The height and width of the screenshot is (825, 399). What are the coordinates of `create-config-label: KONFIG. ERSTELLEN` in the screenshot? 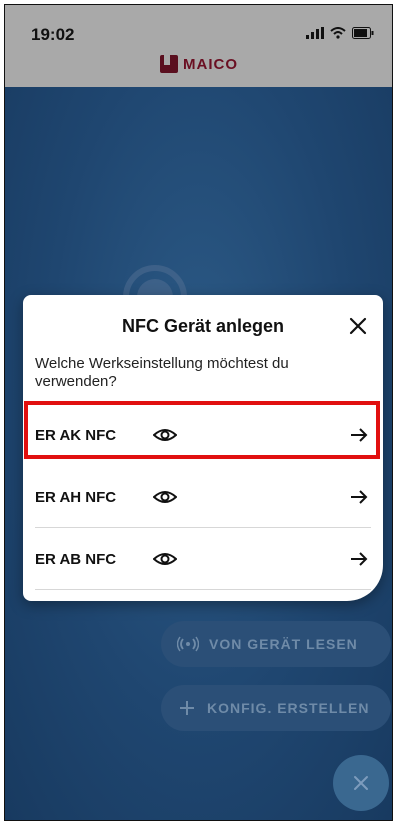 It's located at (288, 708).